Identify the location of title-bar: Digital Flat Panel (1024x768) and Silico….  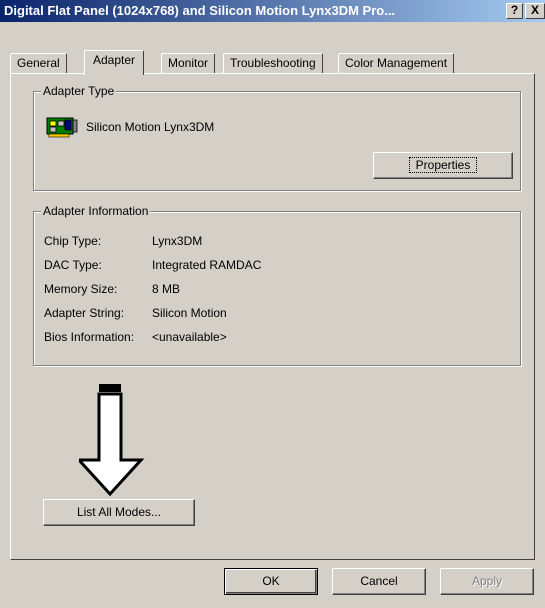
(272, 11).